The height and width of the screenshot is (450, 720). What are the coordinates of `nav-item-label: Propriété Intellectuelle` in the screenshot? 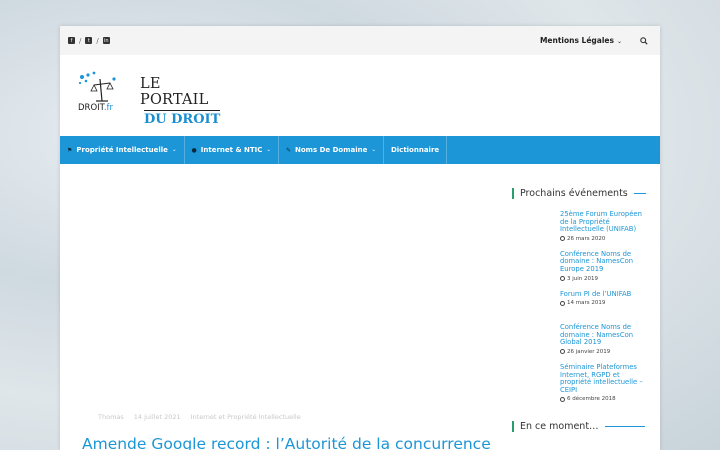 It's located at (122, 150).